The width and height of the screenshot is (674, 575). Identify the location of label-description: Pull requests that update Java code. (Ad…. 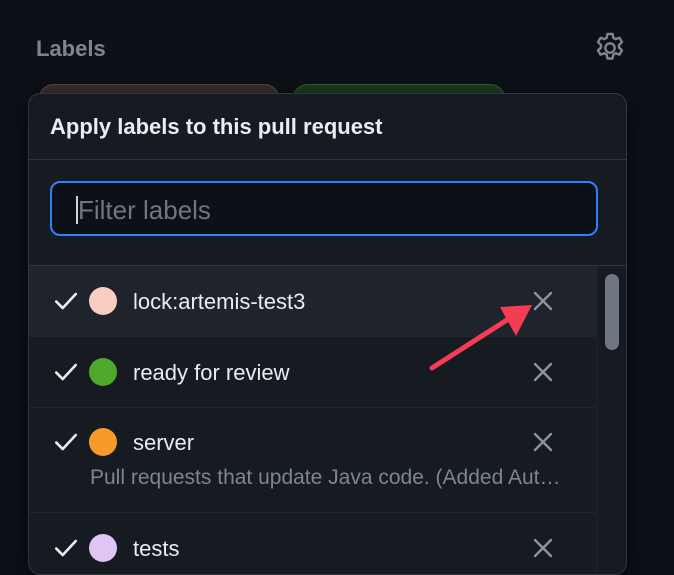
(331, 477).